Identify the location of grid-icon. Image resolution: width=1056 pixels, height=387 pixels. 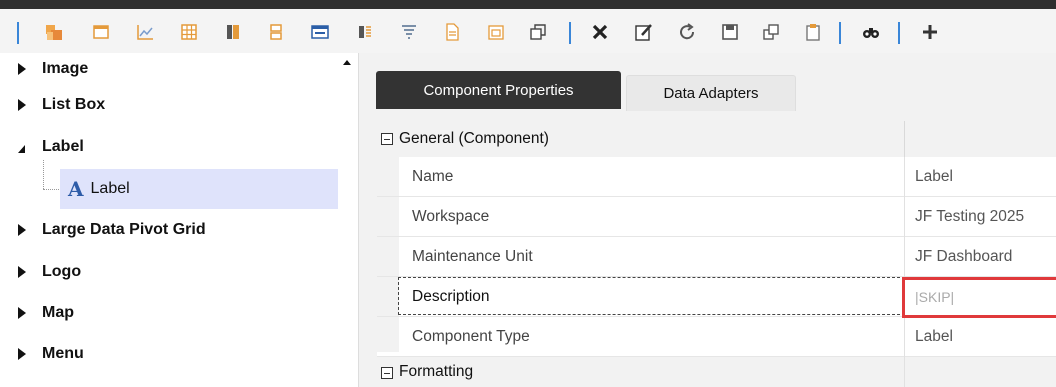
(189, 32).